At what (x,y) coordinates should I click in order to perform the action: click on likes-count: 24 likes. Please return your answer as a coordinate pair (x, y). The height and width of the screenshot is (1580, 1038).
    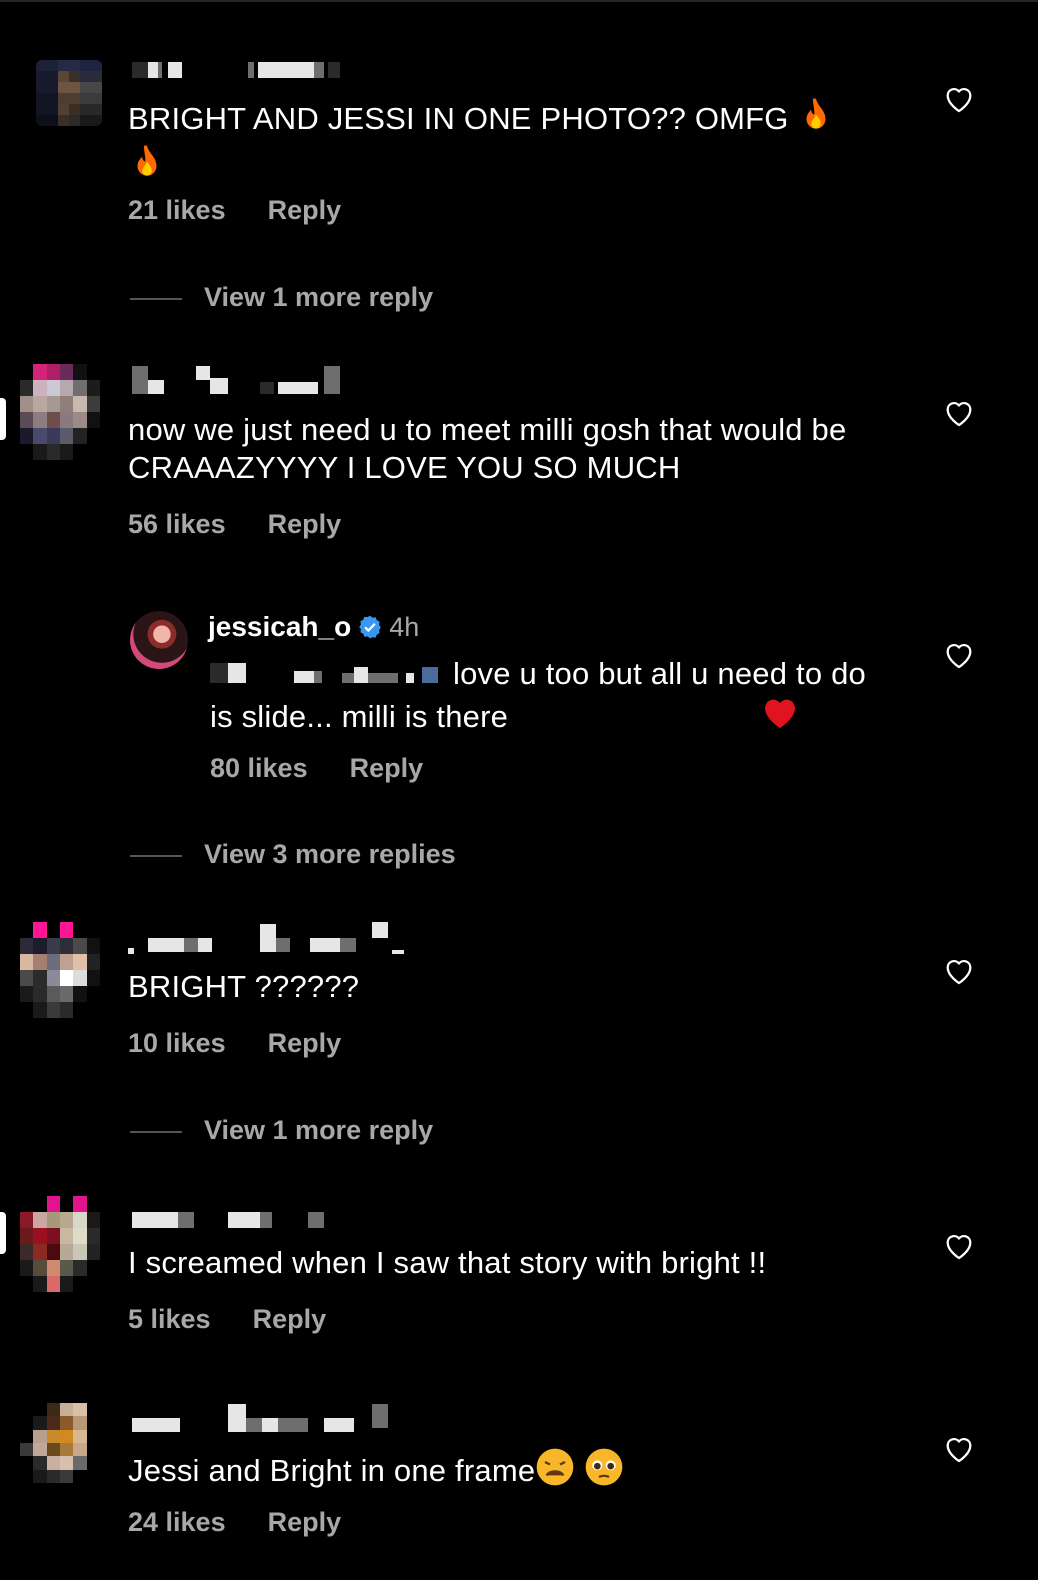
    Looking at the image, I should click on (177, 1522).